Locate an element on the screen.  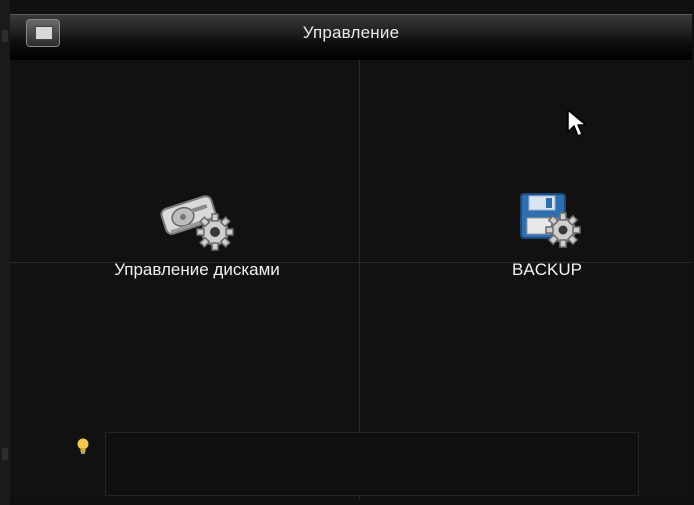
title-bar: Управление is located at coordinates (351, 37).